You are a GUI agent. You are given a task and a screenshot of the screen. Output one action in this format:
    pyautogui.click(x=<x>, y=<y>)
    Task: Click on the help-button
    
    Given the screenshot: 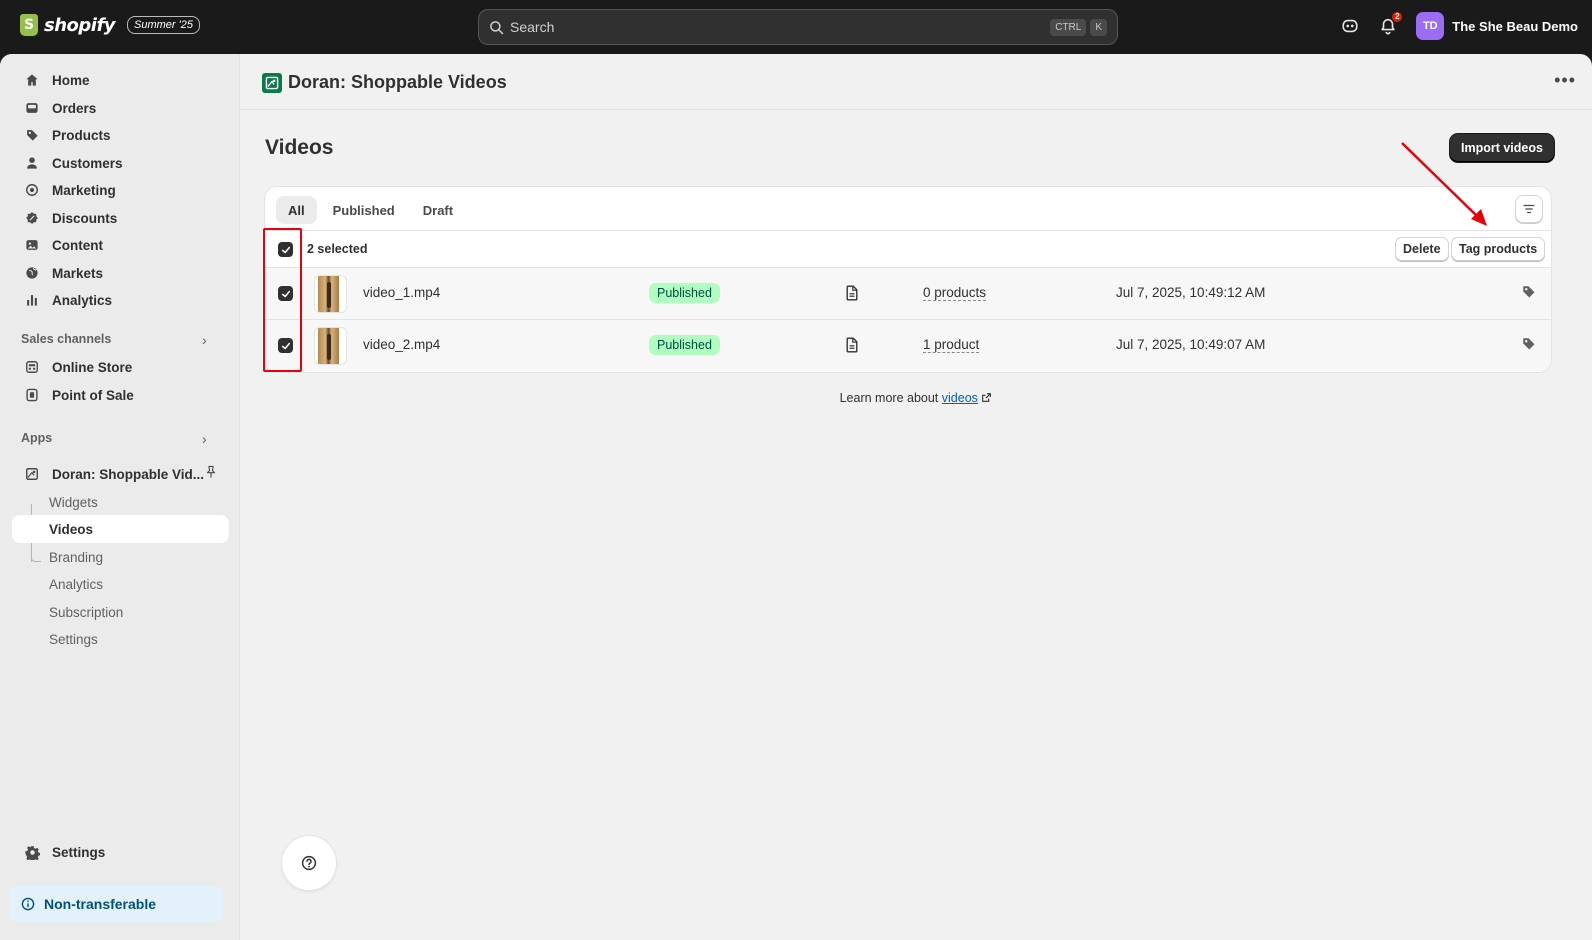 What is the action you would take?
    pyautogui.click(x=309, y=863)
    